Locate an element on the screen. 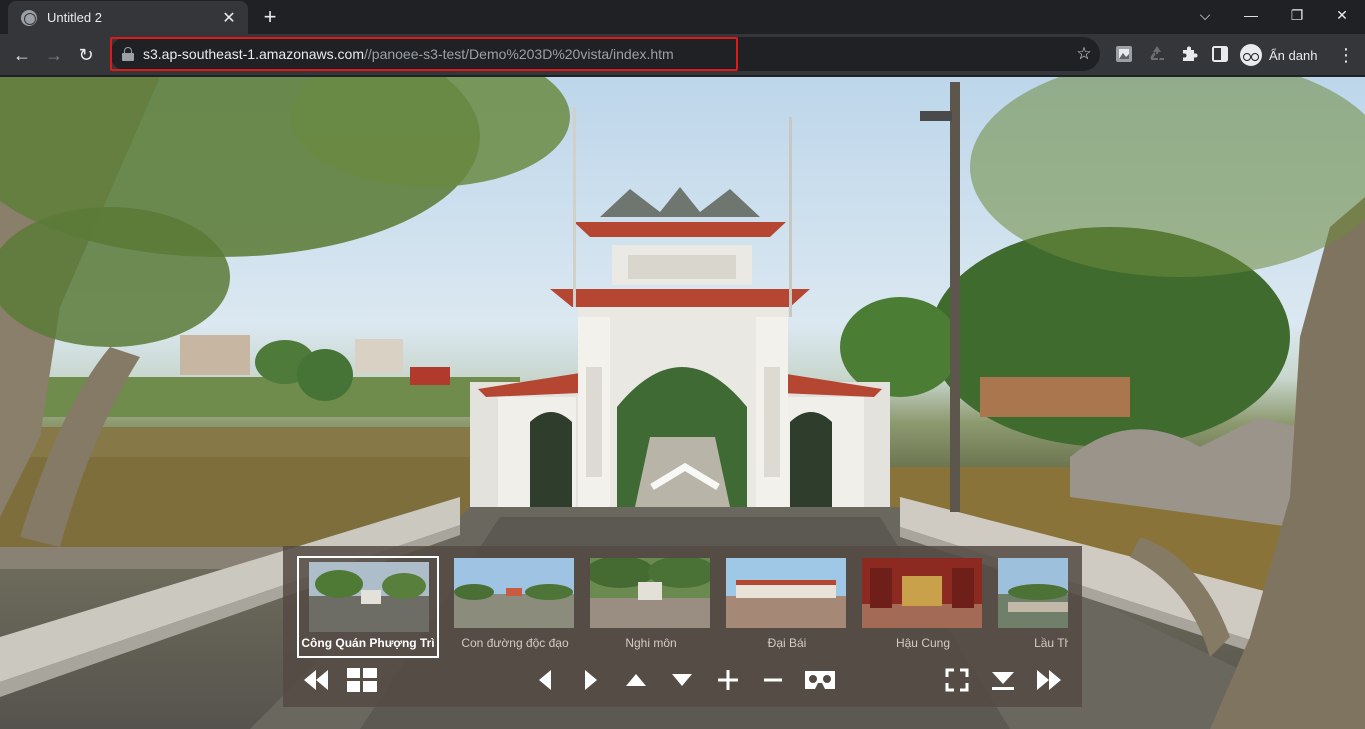 The height and width of the screenshot is (729, 1365). browser-menu-button: ⋮ is located at coordinates (1346, 55).